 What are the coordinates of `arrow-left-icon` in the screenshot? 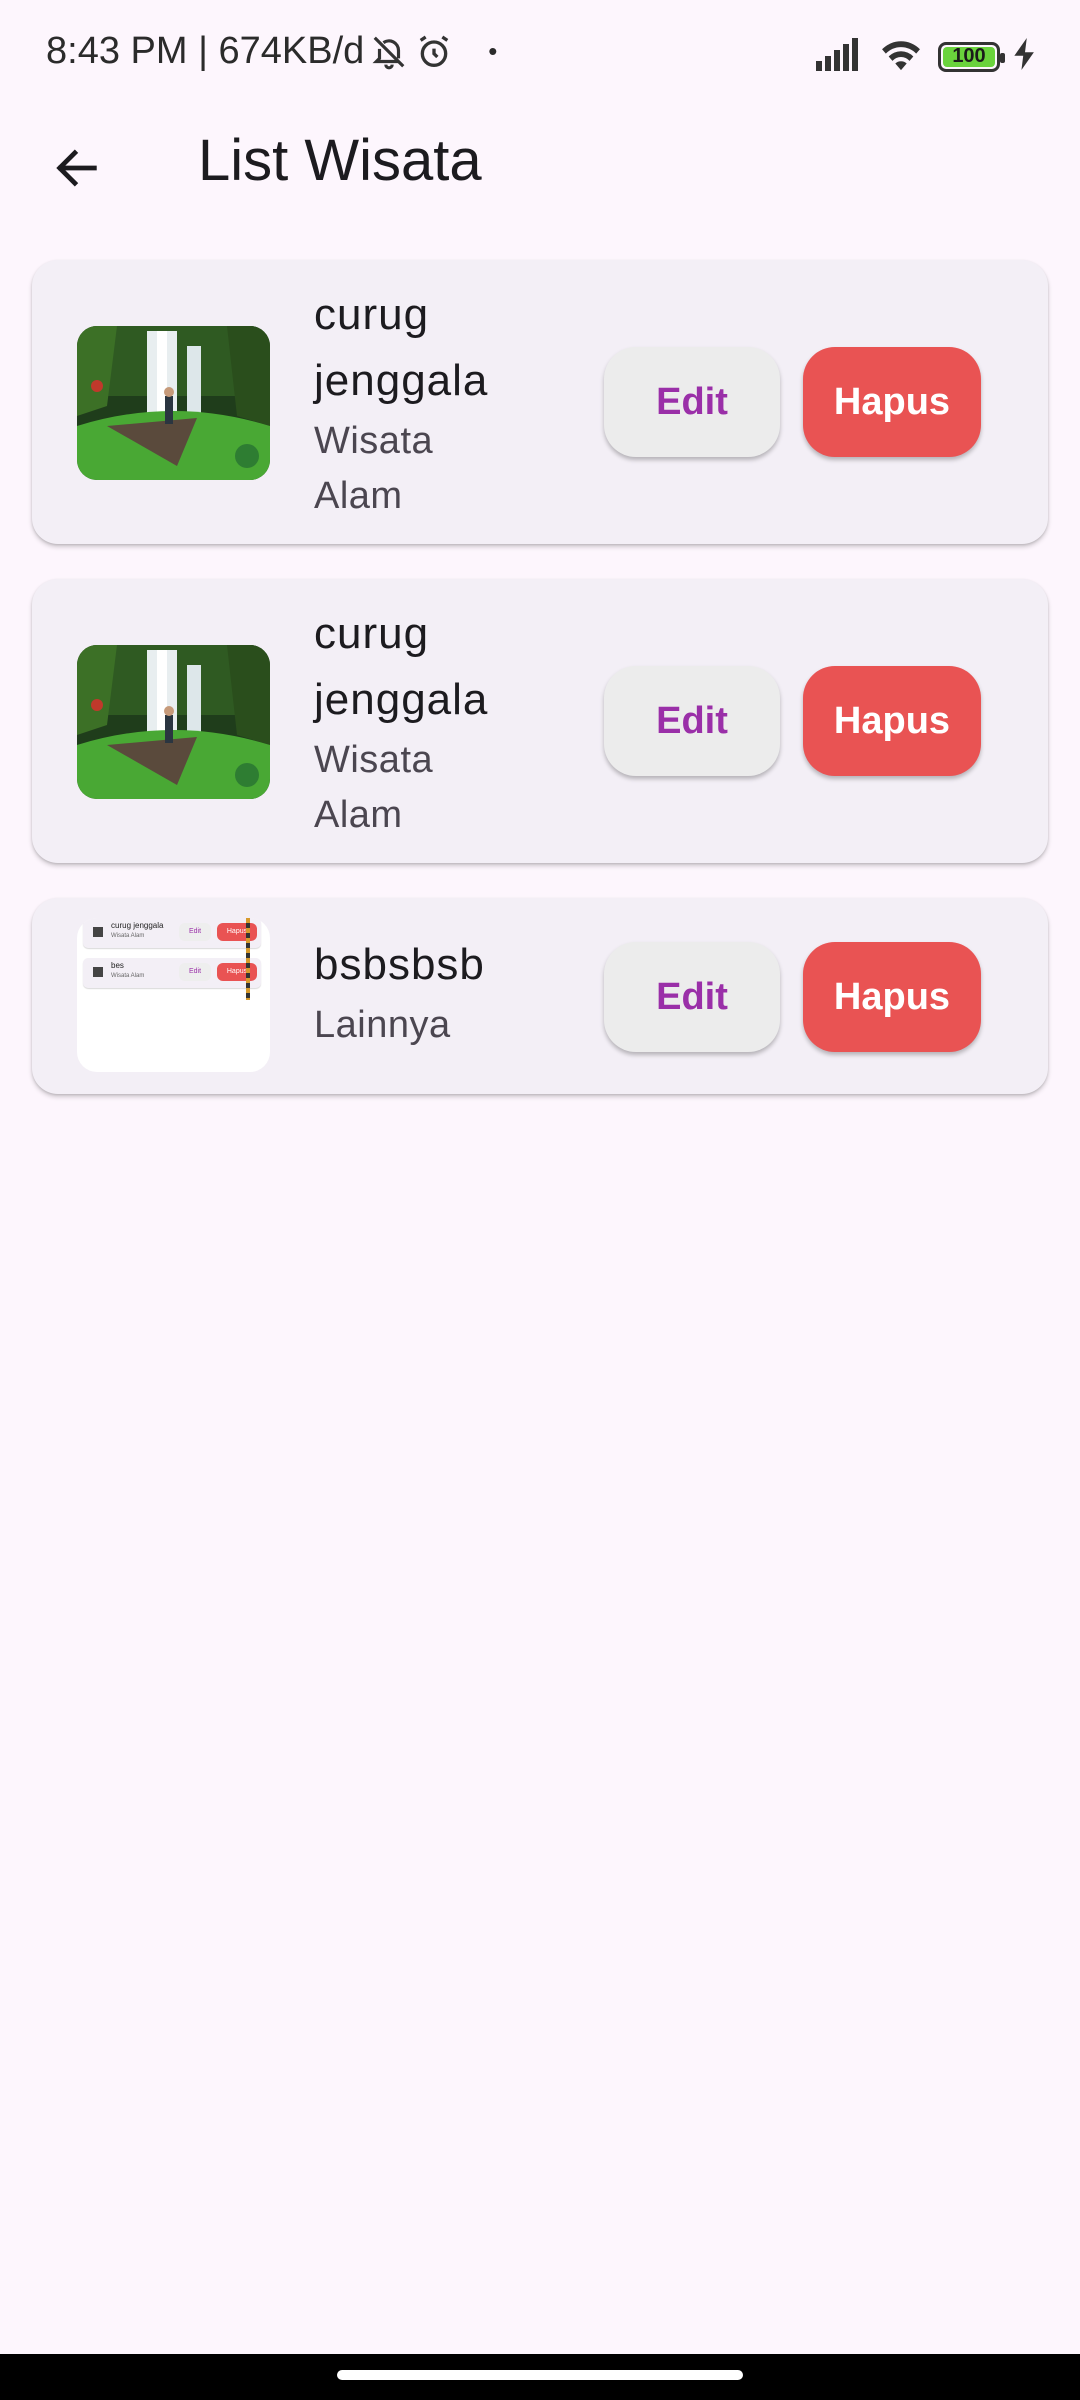 It's located at (76, 168).